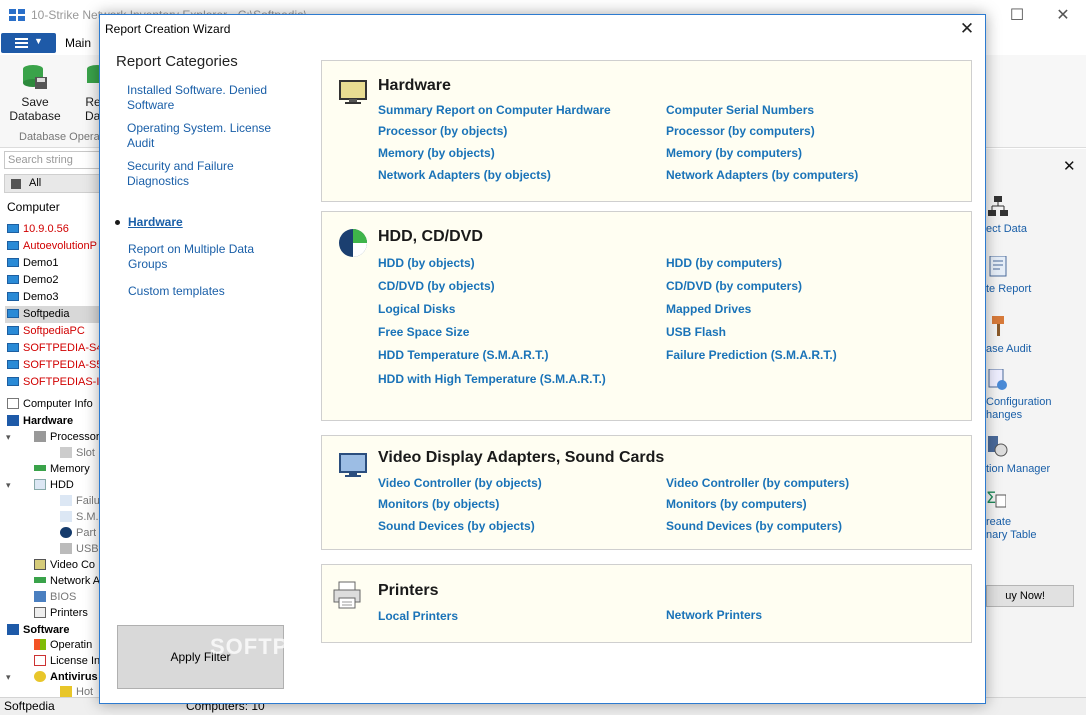 This screenshot has width=1086, height=715. What do you see at coordinates (492, 379) in the screenshot?
I see `report-link: HDD with High Temperature (S.M.A.R.T.)` at bounding box center [492, 379].